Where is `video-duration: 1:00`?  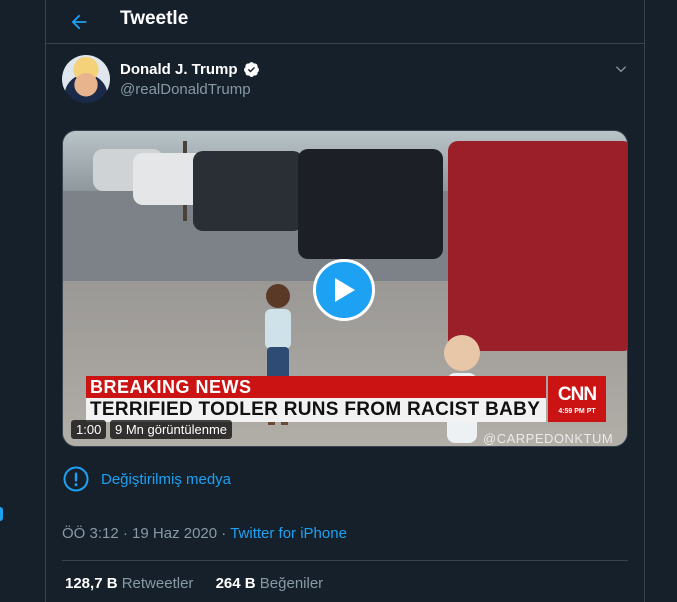
video-duration: 1:00 is located at coordinates (89, 429).